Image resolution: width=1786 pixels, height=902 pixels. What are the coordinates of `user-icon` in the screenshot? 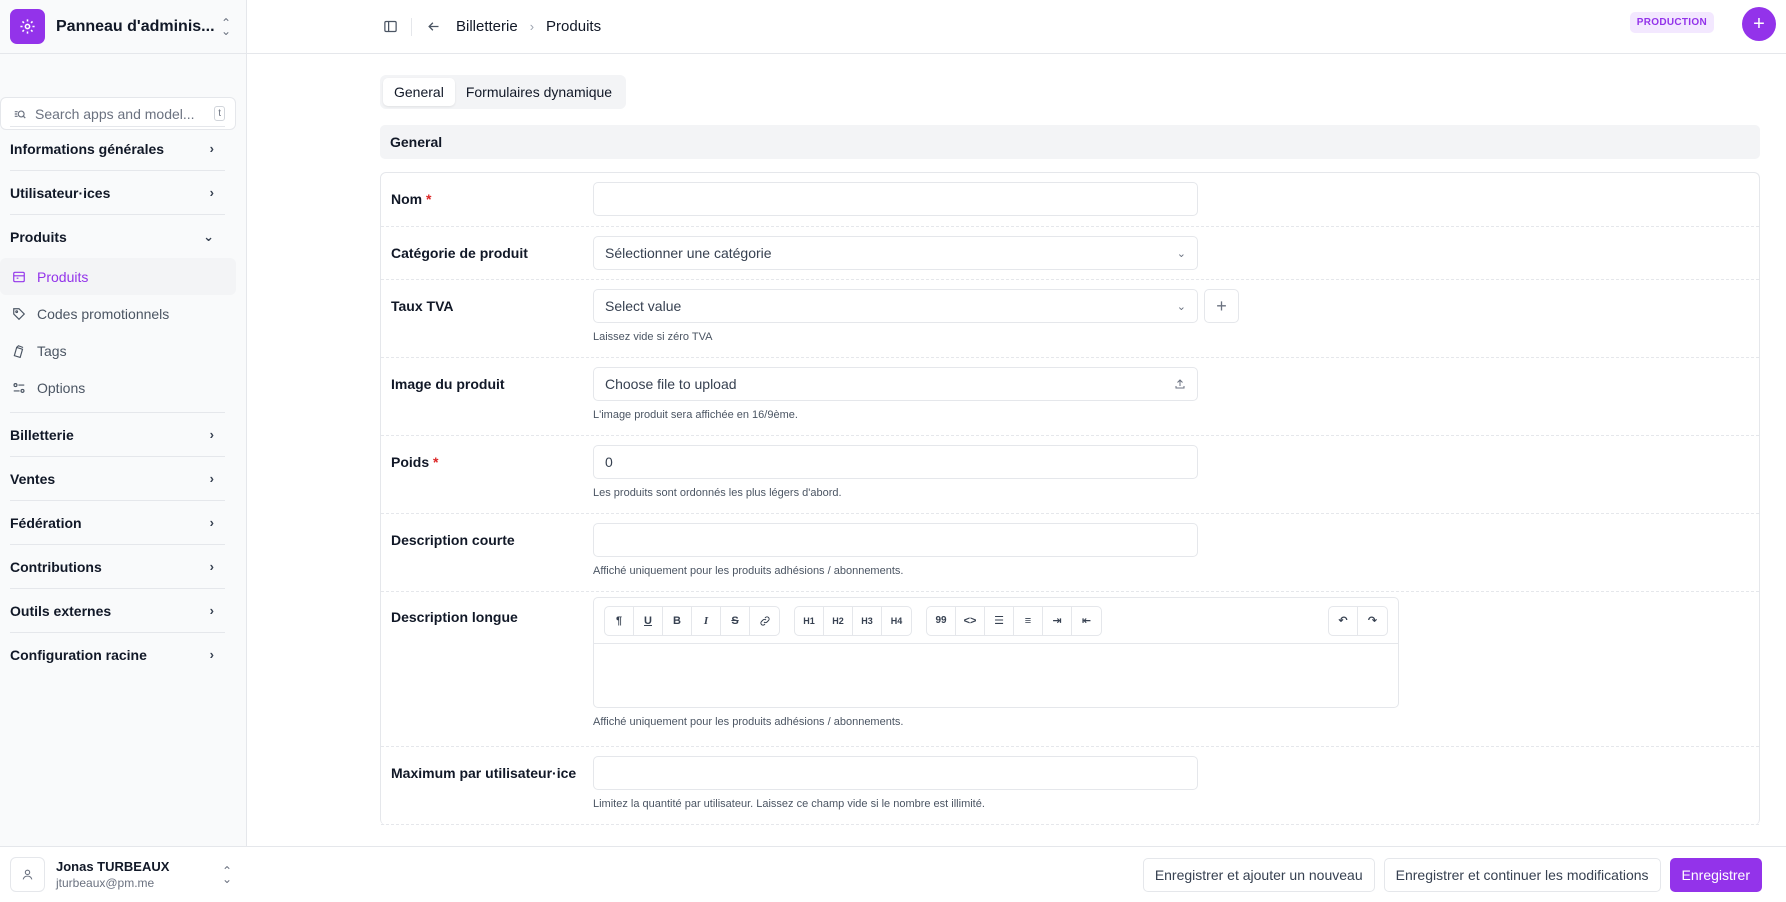 It's located at (27, 874).